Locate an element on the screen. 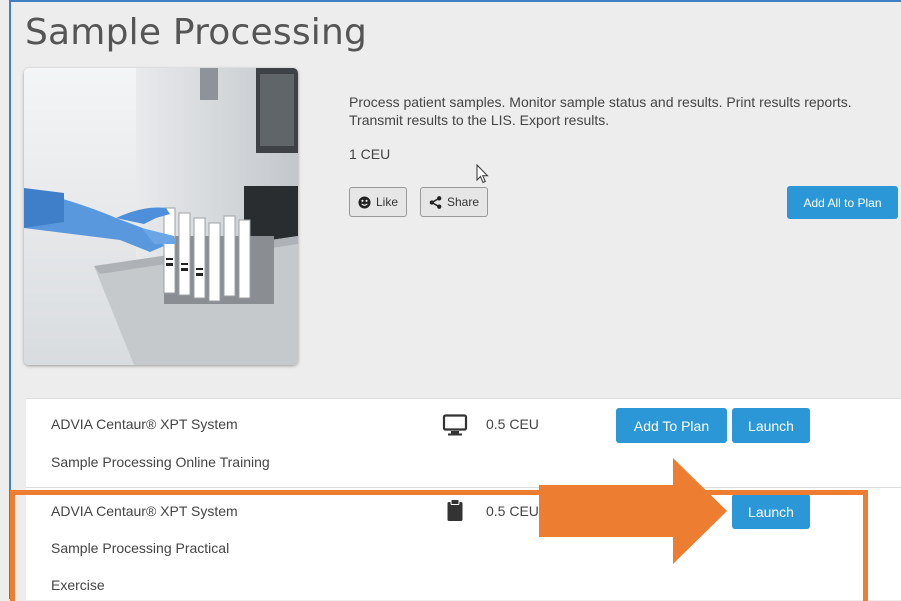 This screenshot has height=601, width=901. like-button: Like is located at coordinates (378, 202).